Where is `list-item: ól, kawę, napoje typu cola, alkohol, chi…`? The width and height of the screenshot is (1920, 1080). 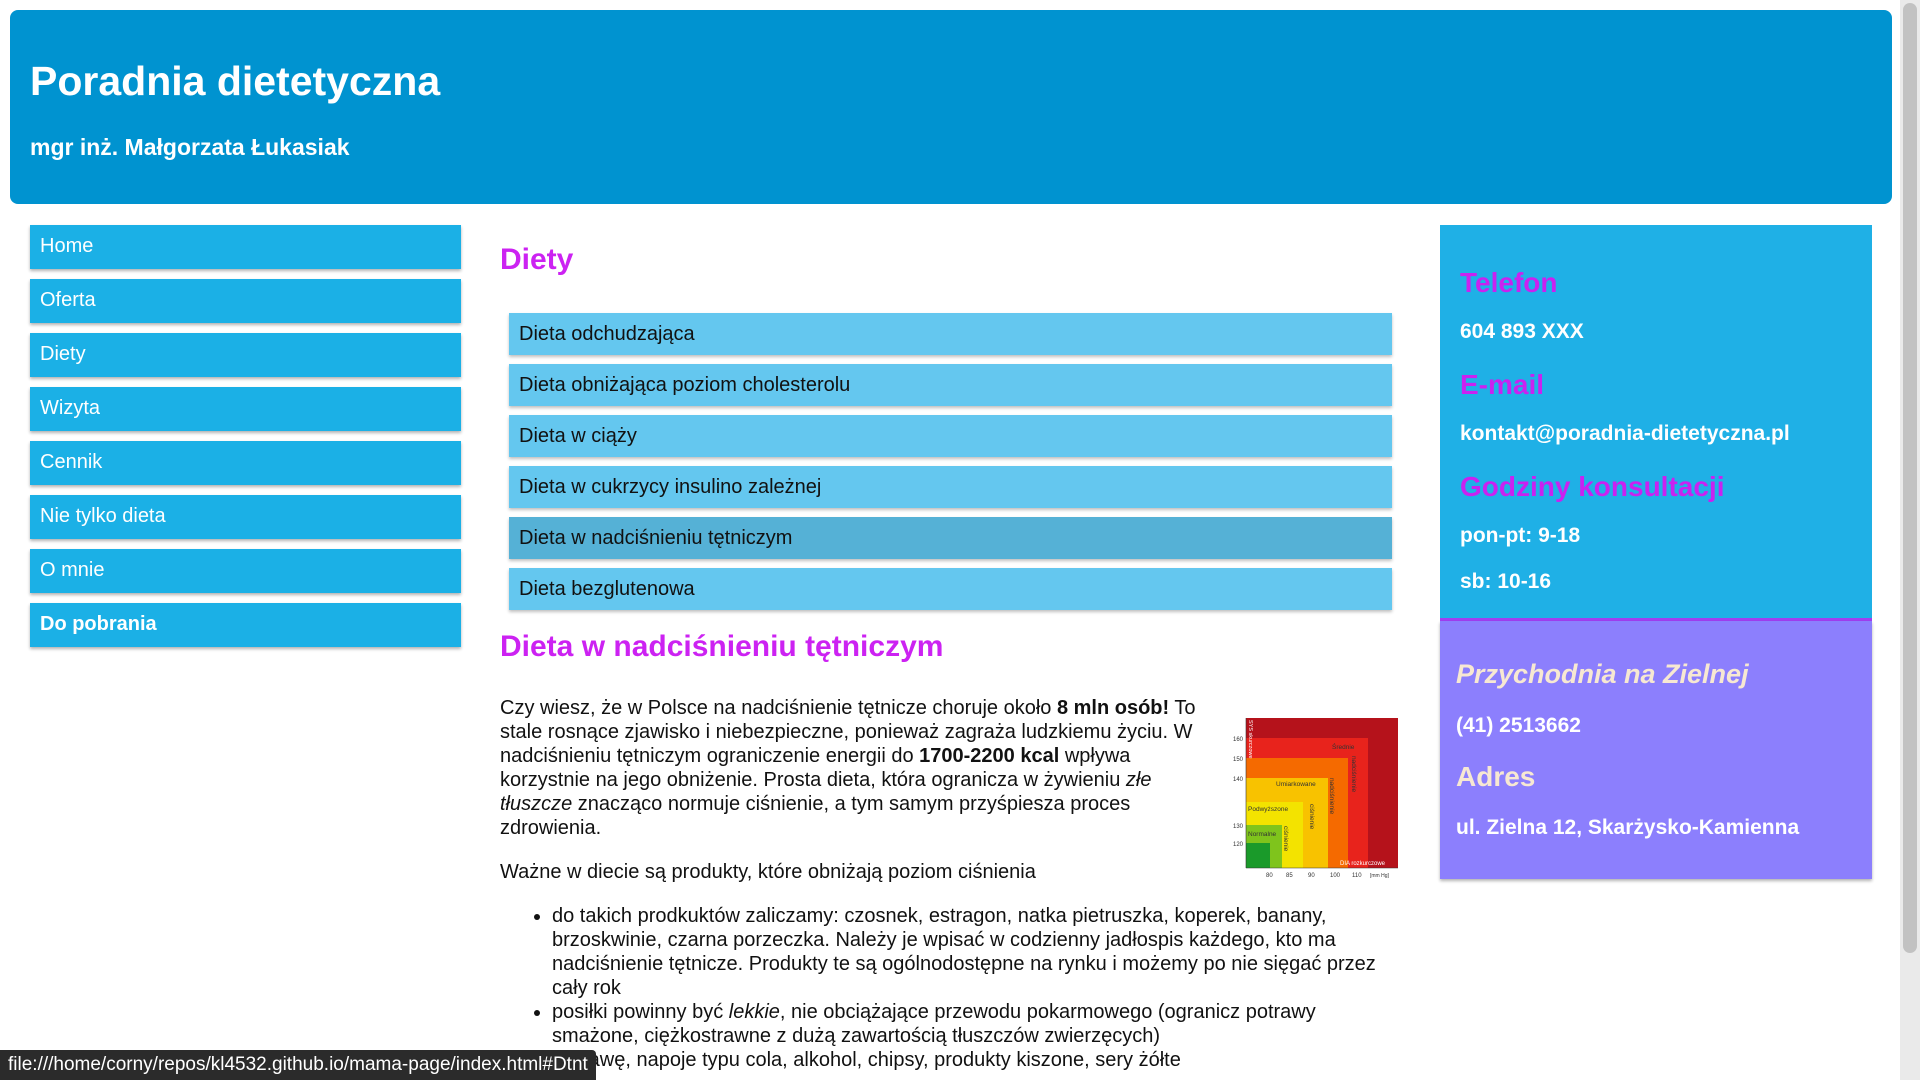 list-item: ól, kawę, napoje typu cola, alkohol, chi… is located at coordinates (976, 1060).